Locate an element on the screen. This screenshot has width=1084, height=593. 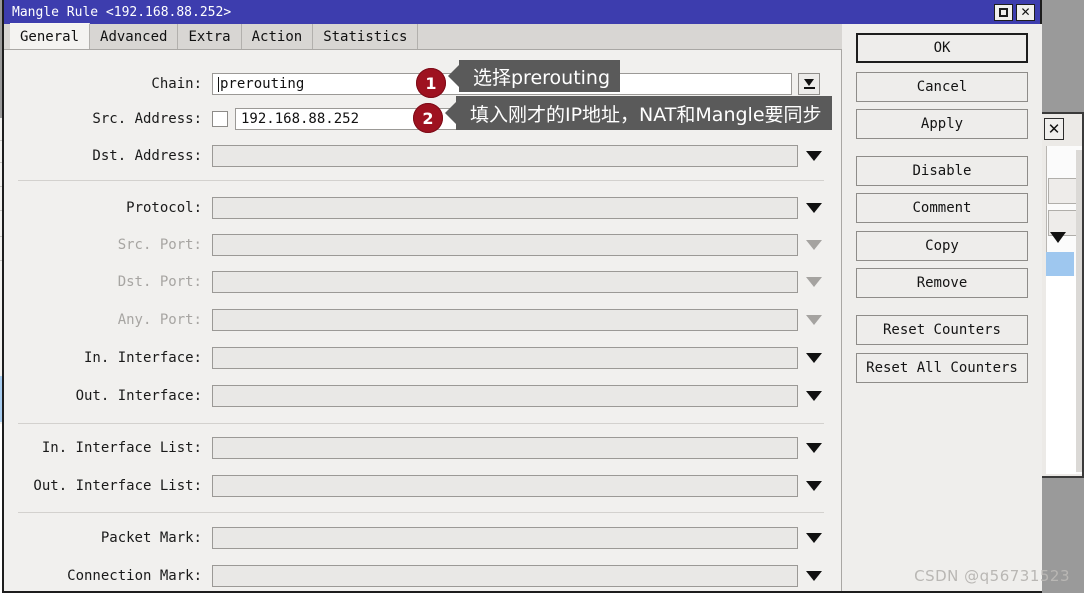
out-interface-input is located at coordinates (505, 396).